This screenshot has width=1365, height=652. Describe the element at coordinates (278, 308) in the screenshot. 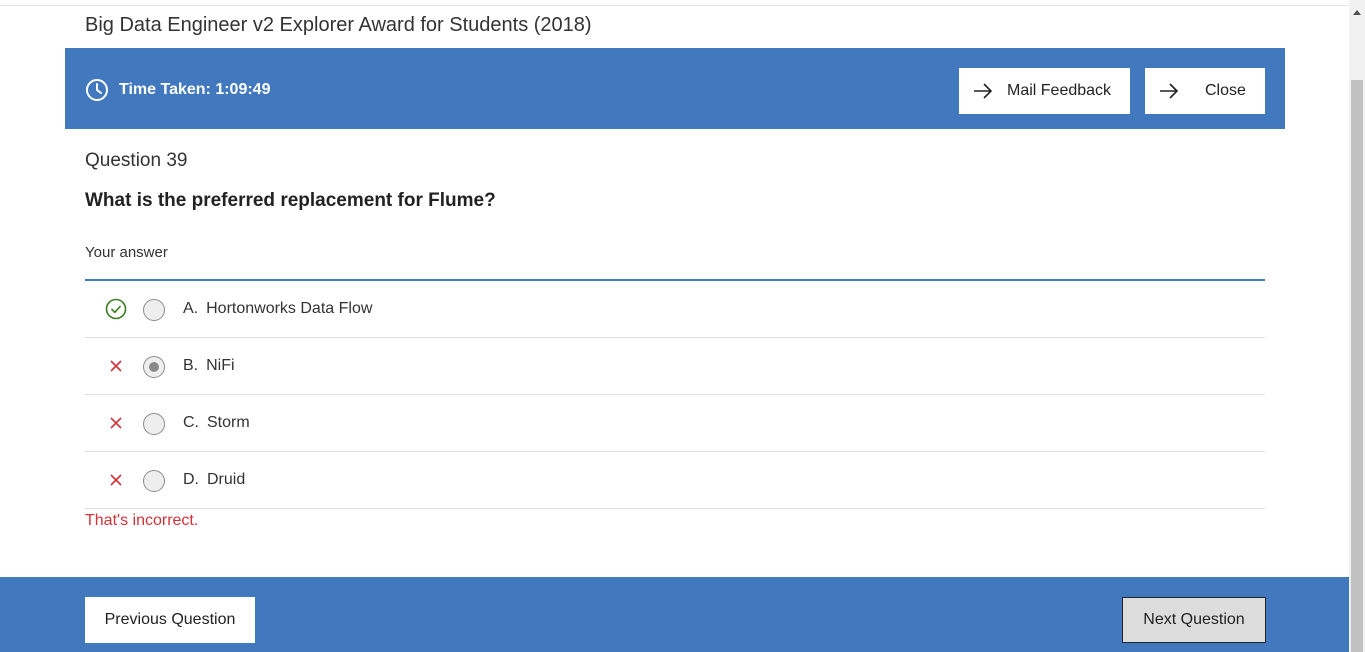

I see `option-label: A. Hortonworks Data Flow` at that location.